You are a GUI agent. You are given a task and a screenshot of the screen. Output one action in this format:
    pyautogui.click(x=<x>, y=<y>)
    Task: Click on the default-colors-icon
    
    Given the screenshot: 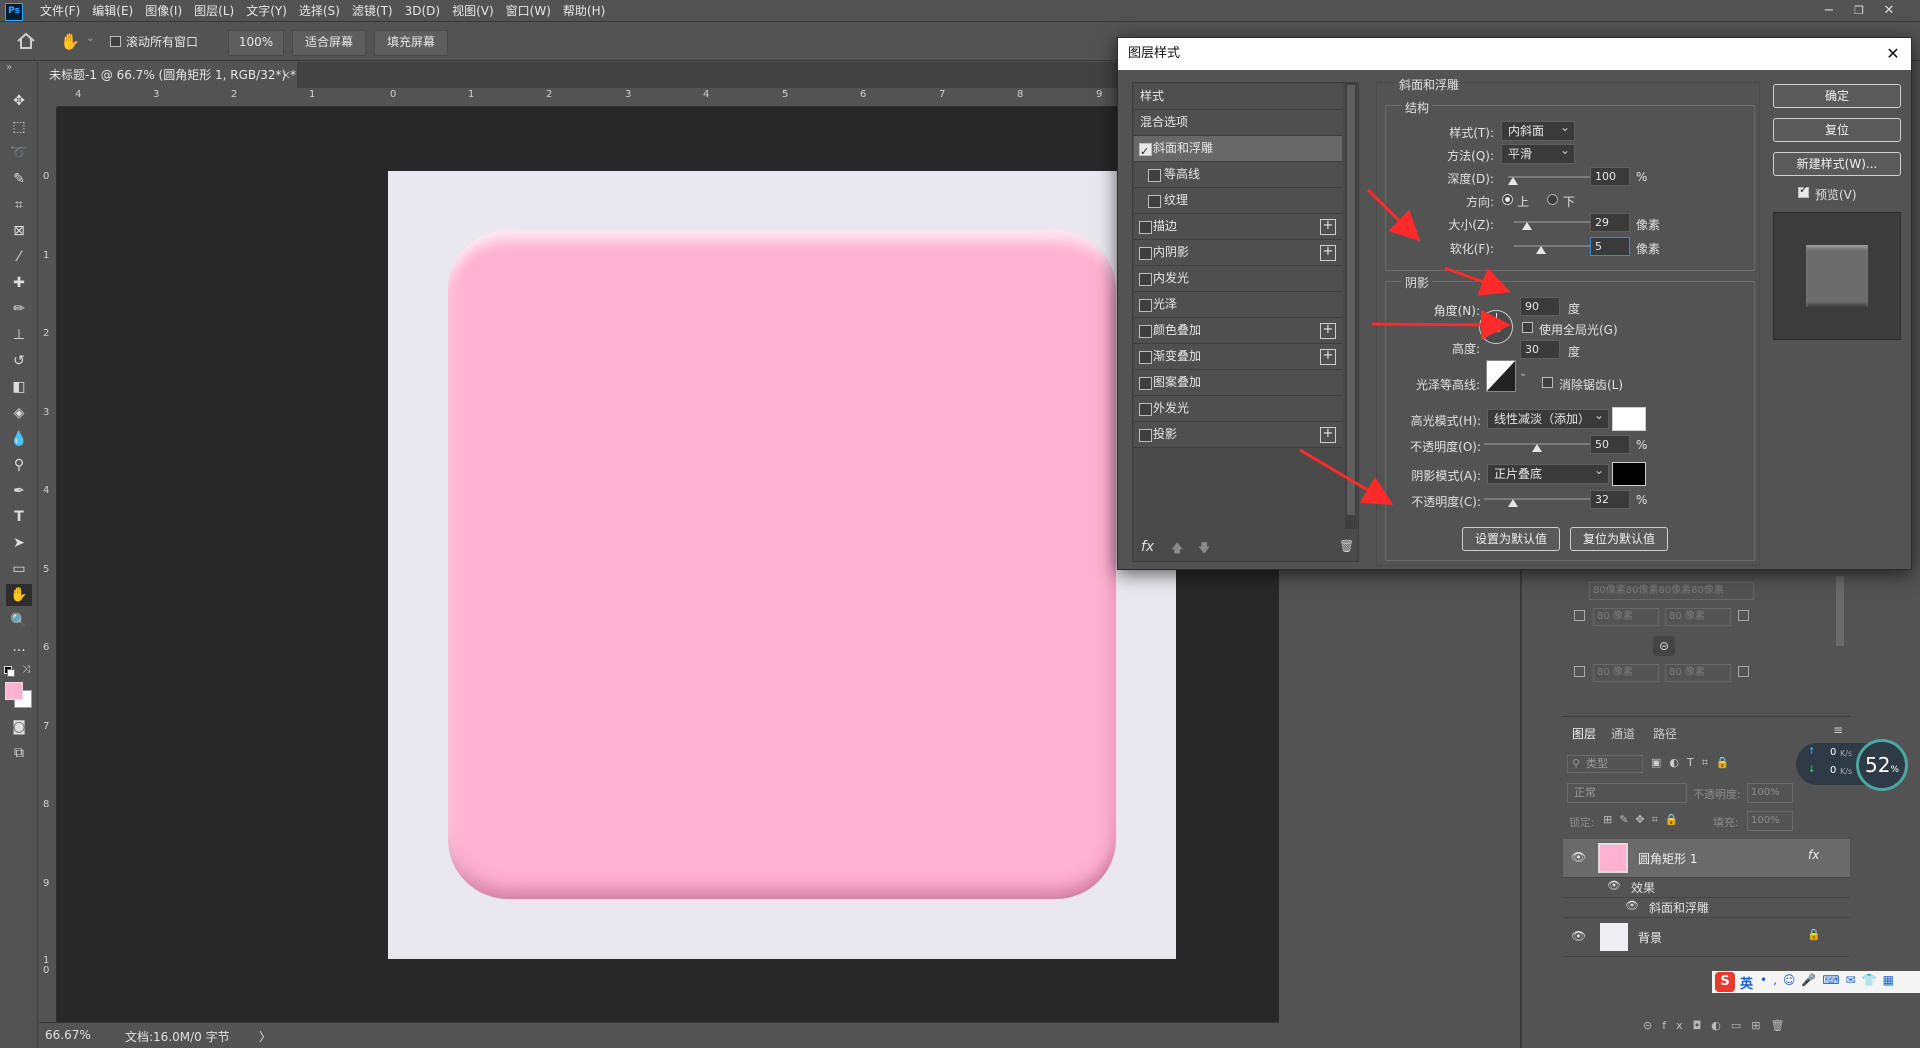 What is the action you would take?
    pyautogui.click(x=9, y=671)
    